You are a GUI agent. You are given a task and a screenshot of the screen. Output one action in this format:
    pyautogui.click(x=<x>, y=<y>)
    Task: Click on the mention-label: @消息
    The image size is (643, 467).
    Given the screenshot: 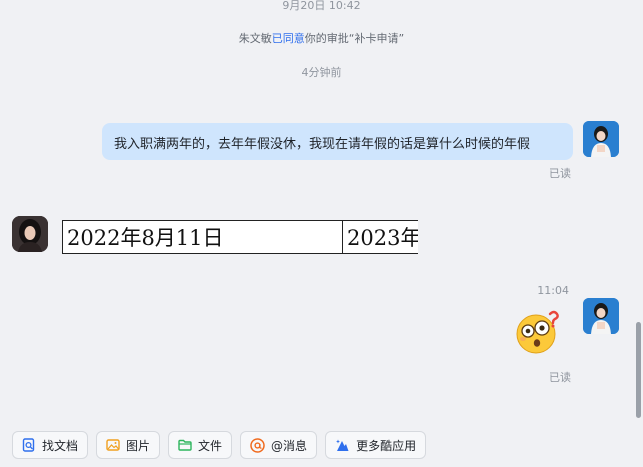 What is the action you would take?
    pyautogui.click(x=289, y=445)
    